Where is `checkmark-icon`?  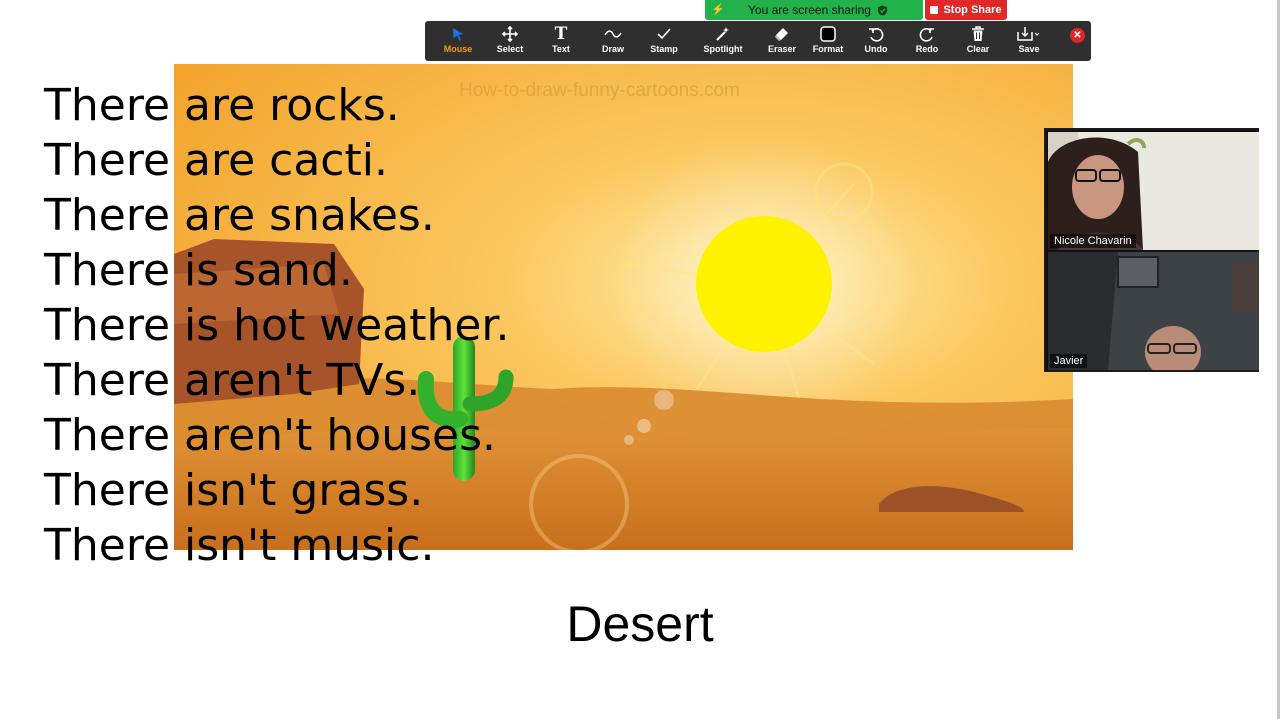 checkmark-icon is located at coordinates (664, 34).